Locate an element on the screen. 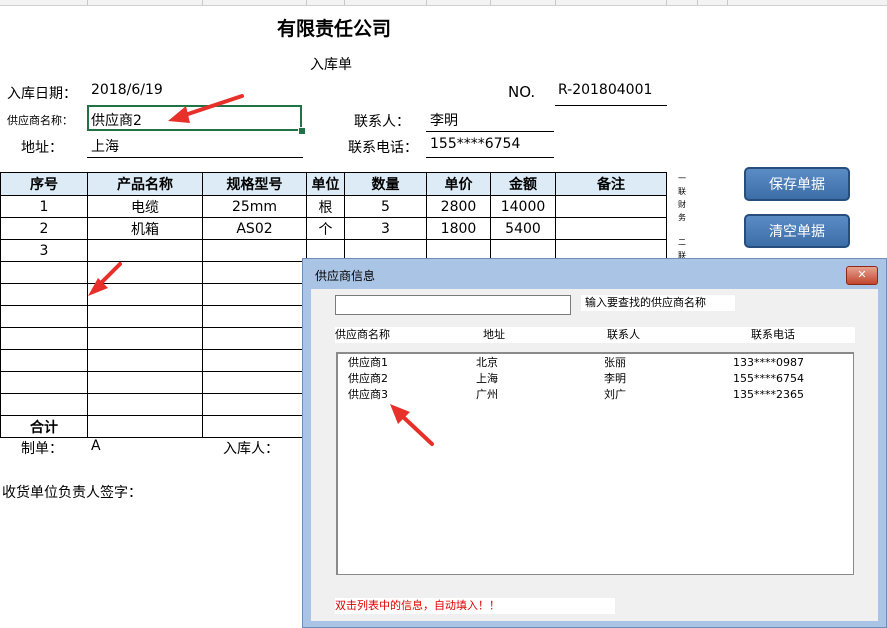 This screenshot has width=887, height=628. phone-underline is located at coordinates (490, 157).